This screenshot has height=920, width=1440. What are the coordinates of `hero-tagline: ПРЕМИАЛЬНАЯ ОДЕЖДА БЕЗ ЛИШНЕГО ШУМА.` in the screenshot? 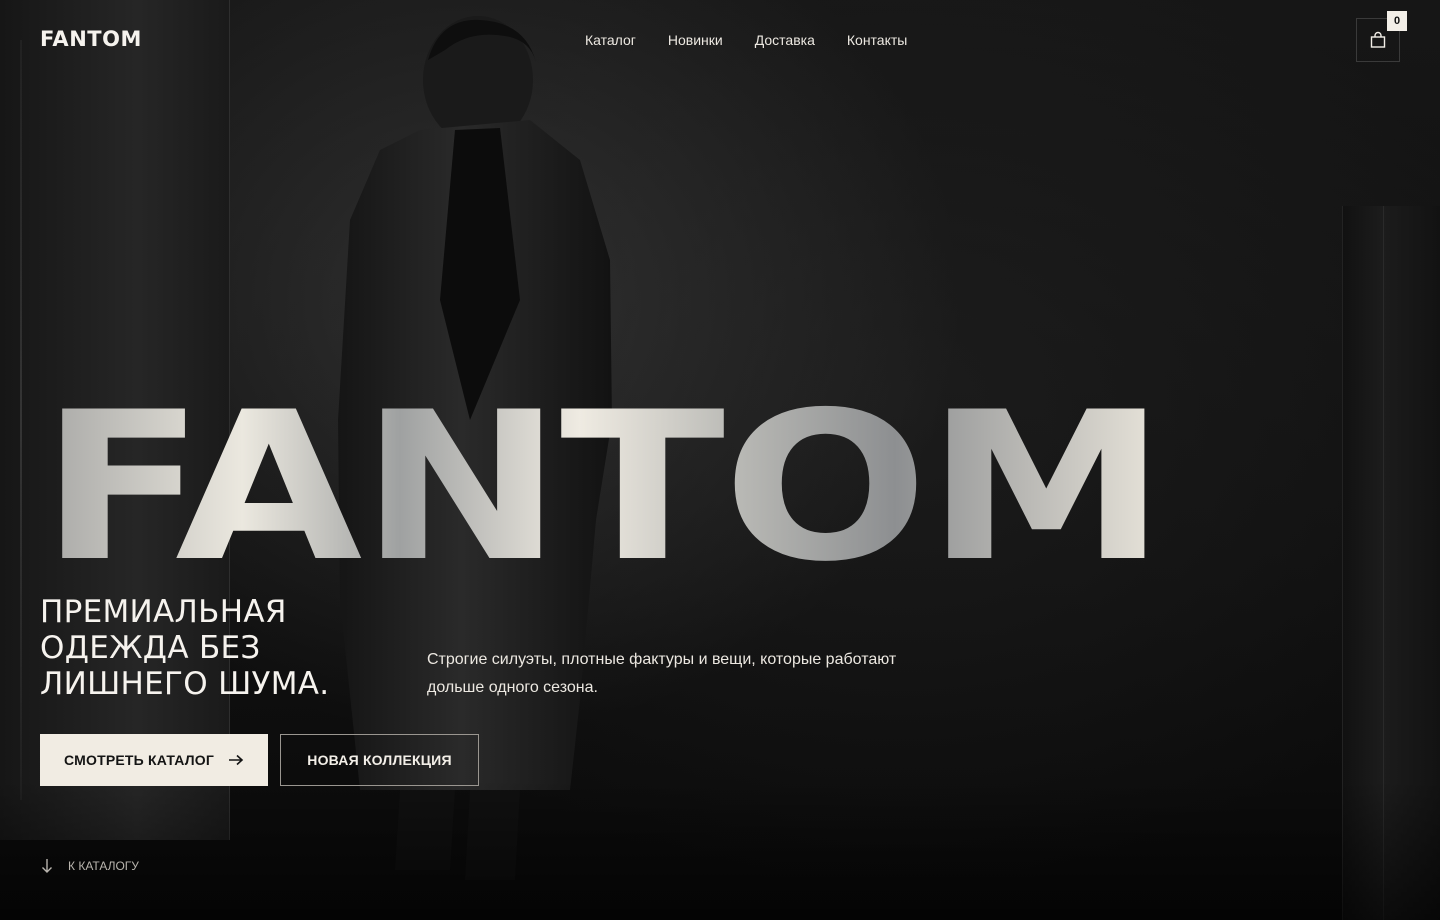 It's located at (185, 648).